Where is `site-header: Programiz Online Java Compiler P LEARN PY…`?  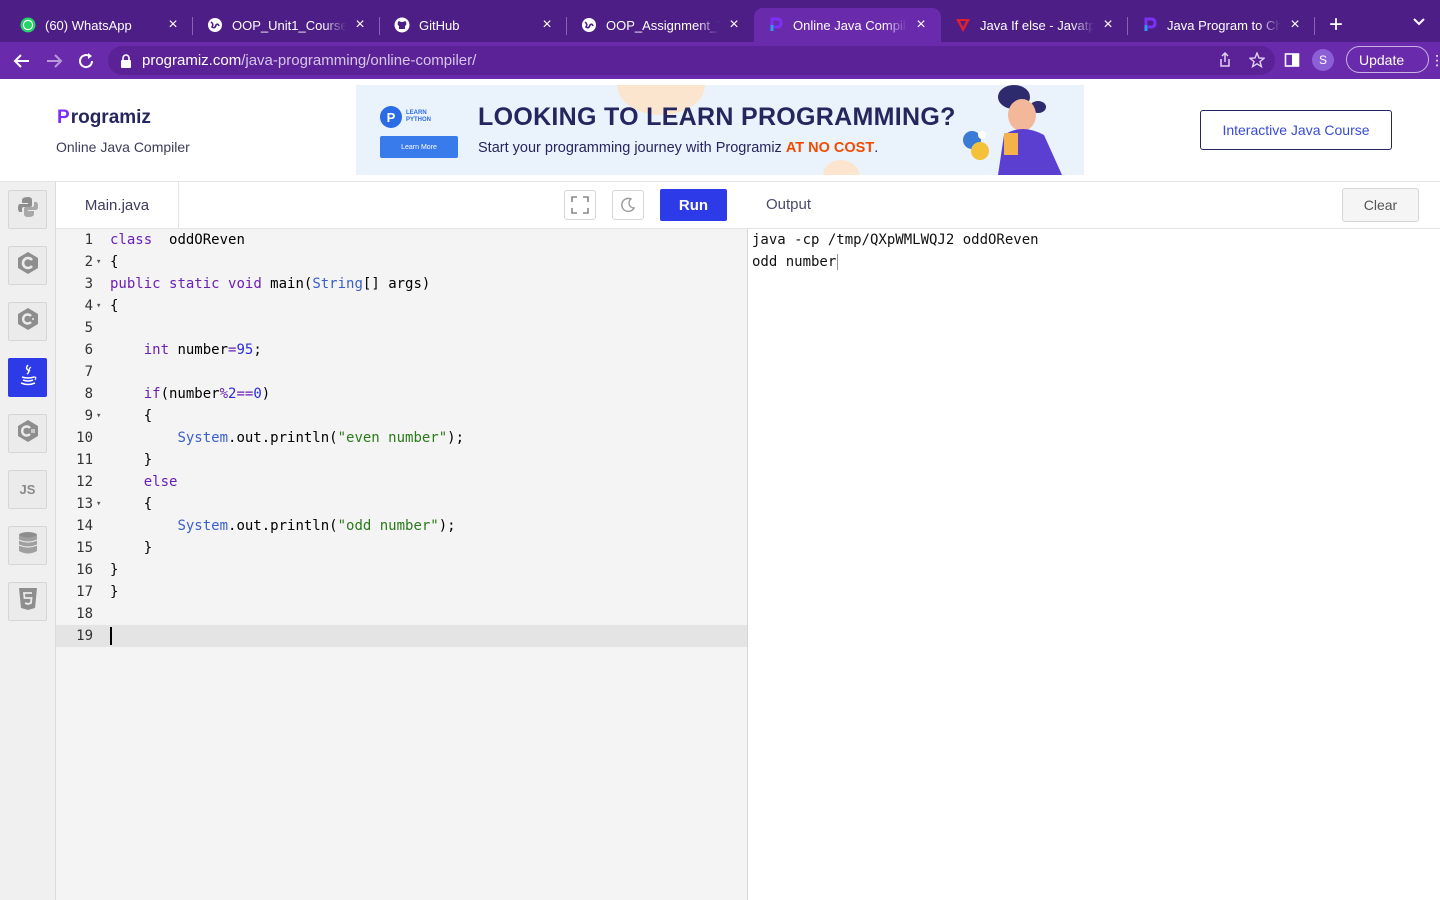
site-header: Programiz Online Java Compiler P LEARN PY… is located at coordinates (720, 130).